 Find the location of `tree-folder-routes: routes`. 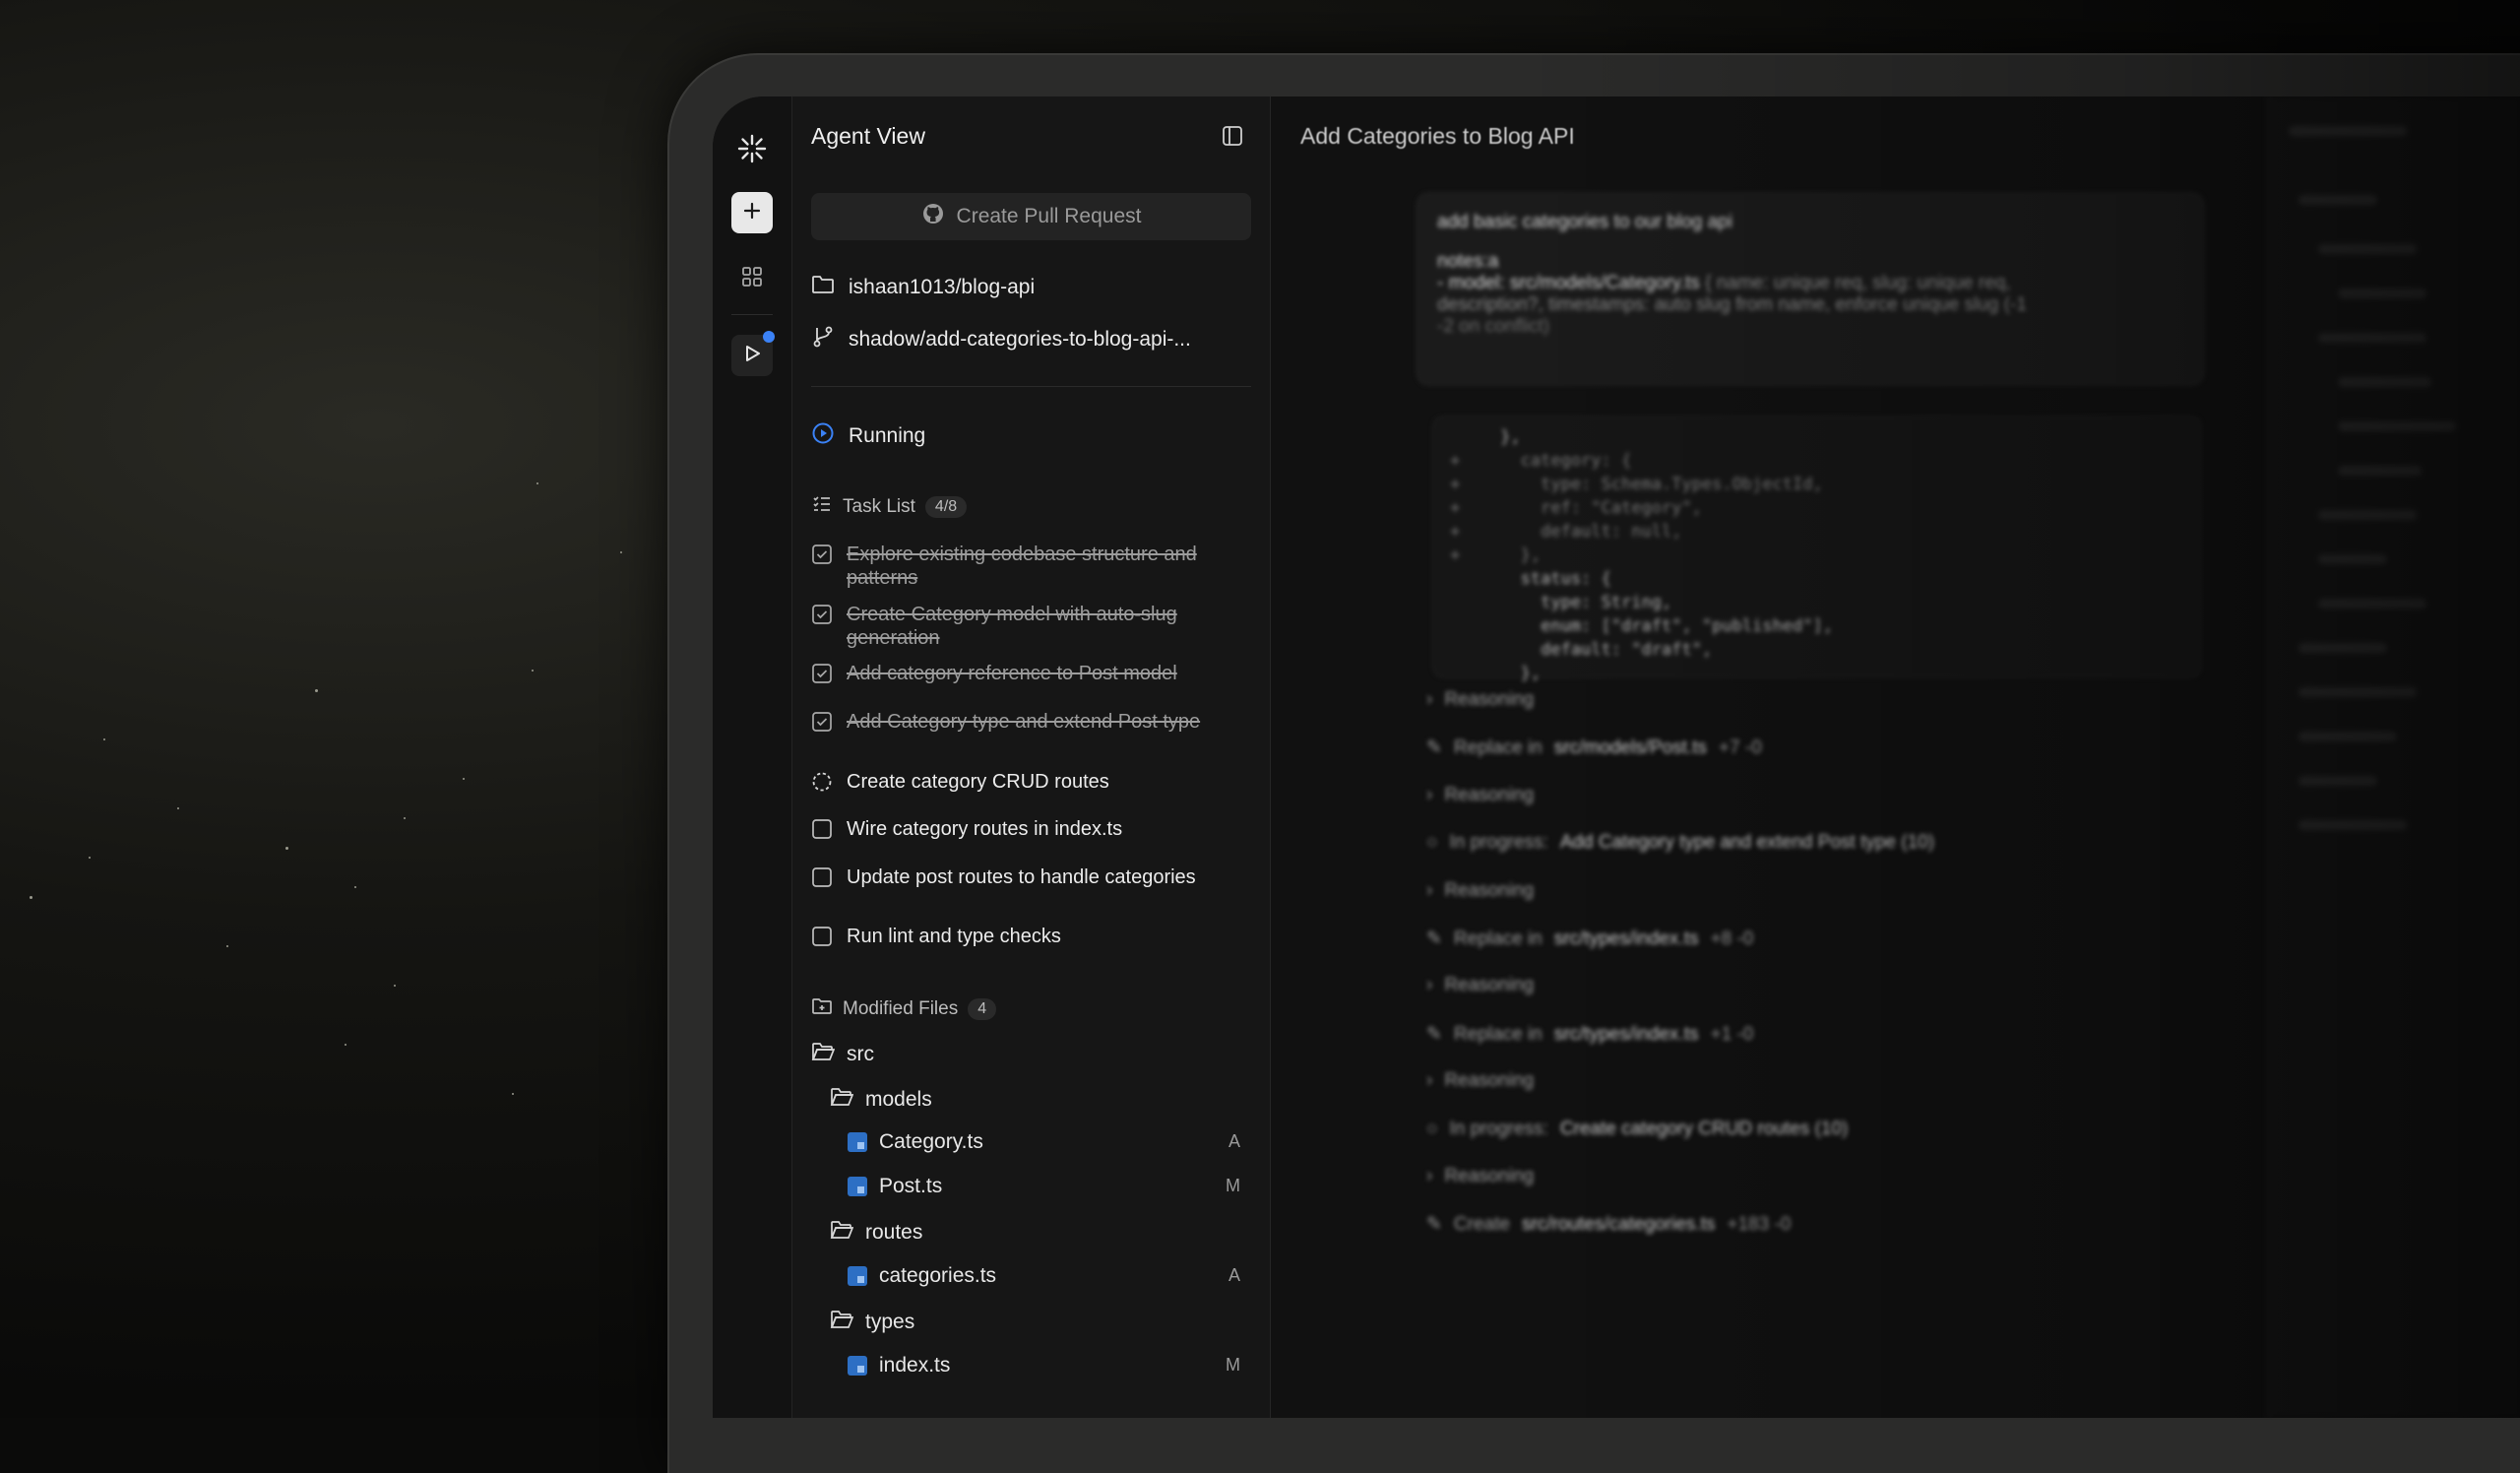

tree-folder-routes: routes is located at coordinates (876, 1233).